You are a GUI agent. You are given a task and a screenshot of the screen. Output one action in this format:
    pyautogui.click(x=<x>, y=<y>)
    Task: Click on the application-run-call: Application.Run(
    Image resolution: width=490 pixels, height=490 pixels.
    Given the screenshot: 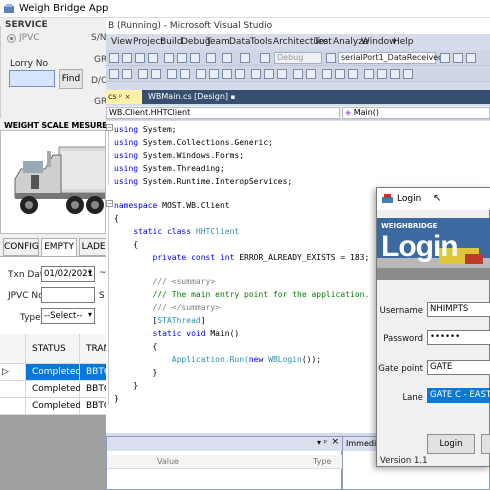 What is the action you would take?
    pyautogui.click(x=210, y=359)
    